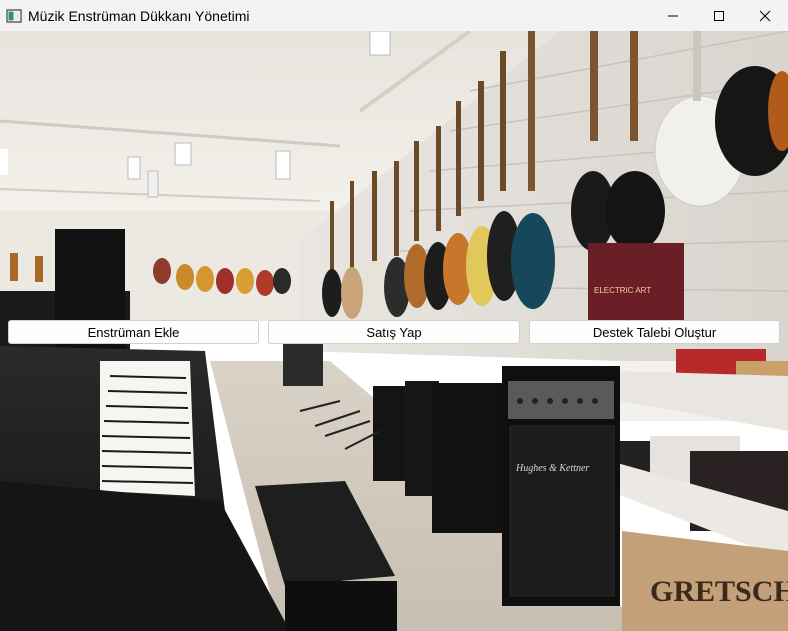 The width and height of the screenshot is (788, 631). Describe the element at coordinates (133, 332) in the screenshot. I see `add-instrument-button: Enstrüman Ekle` at that location.